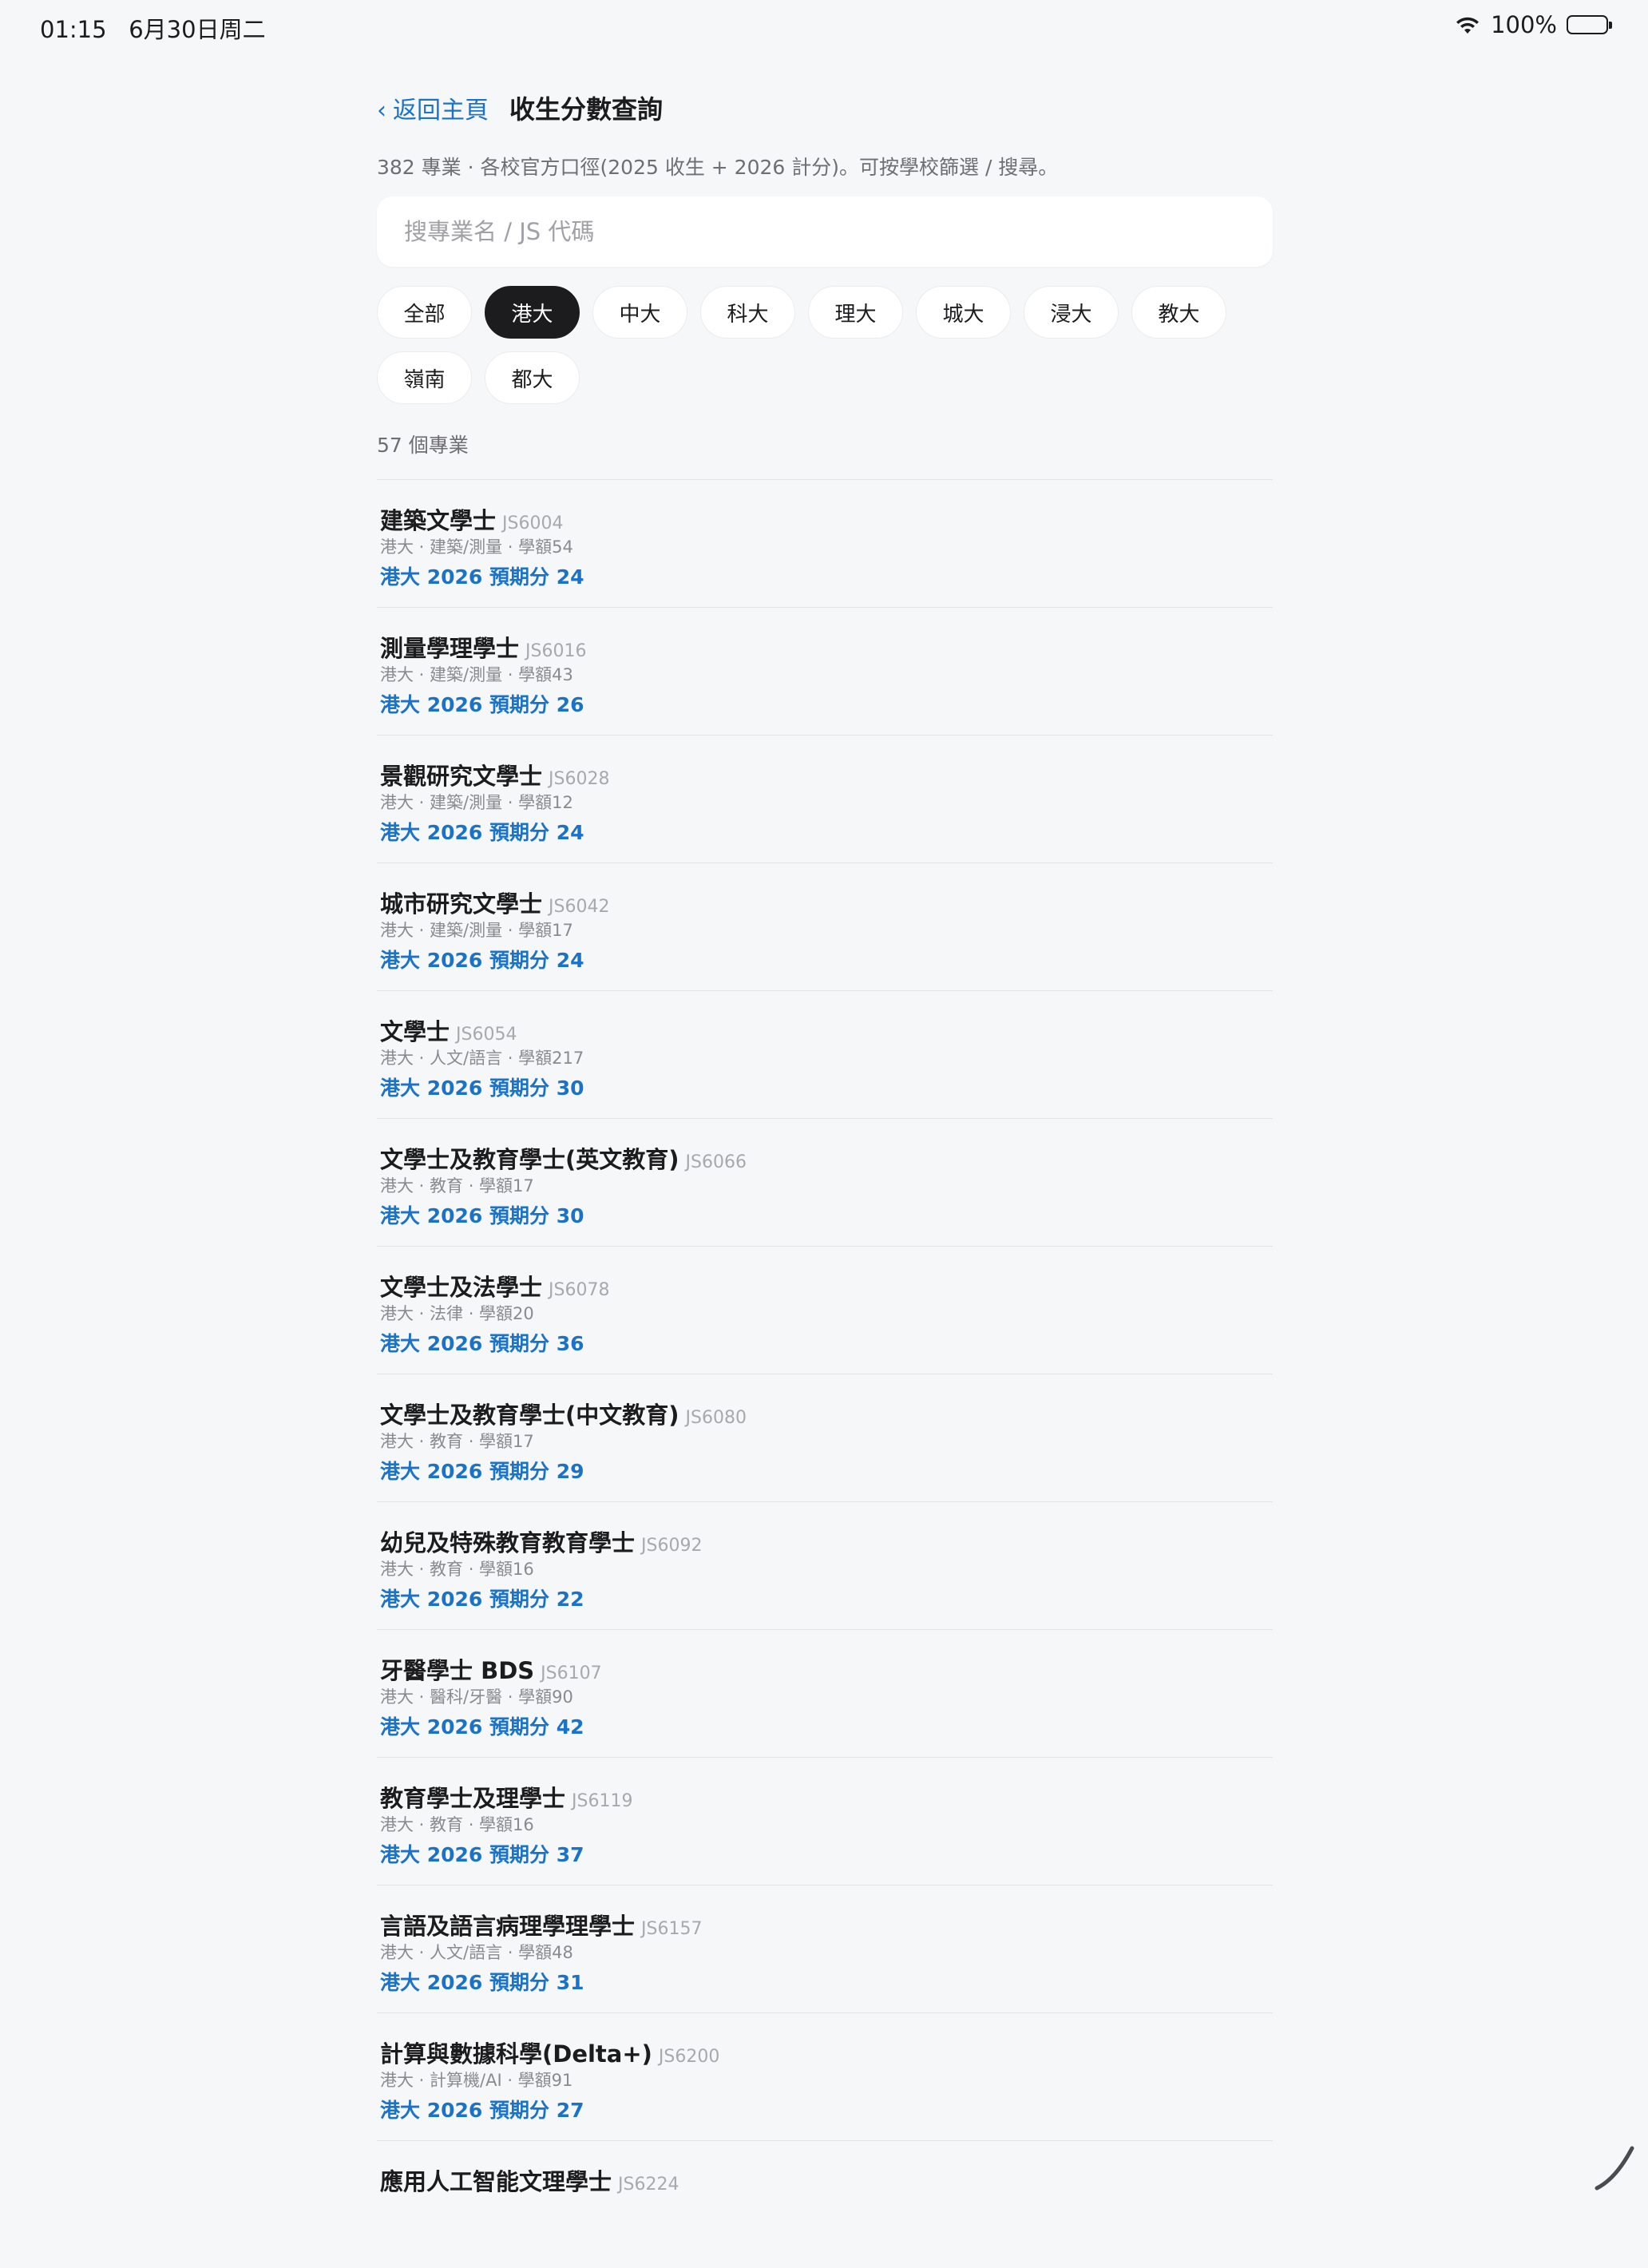 The width and height of the screenshot is (1648, 2268). Describe the element at coordinates (579, 1290) in the screenshot. I see `programme-code: JS6078` at that location.